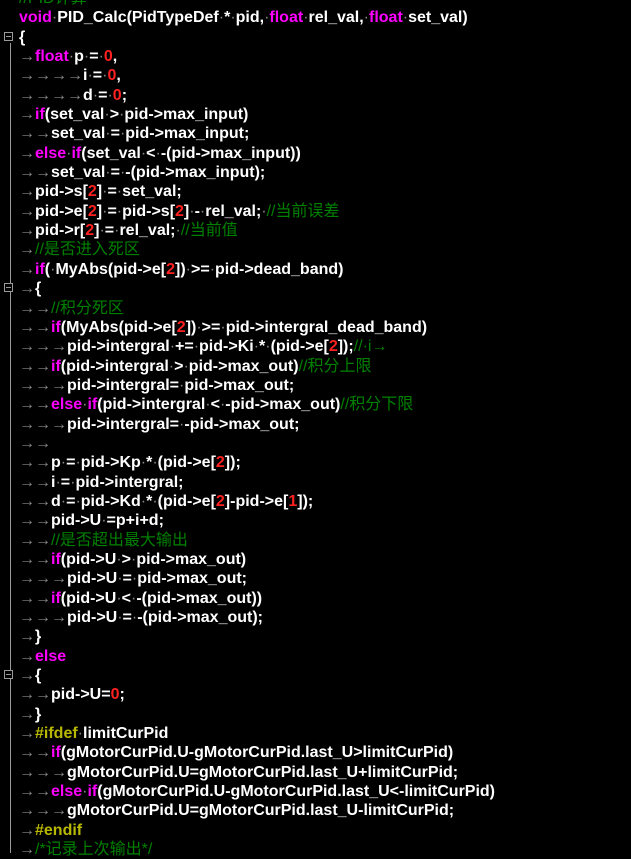  What do you see at coordinates (325, 4) in the screenshot?
I see `code-line: //PID计算` at bounding box center [325, 4].